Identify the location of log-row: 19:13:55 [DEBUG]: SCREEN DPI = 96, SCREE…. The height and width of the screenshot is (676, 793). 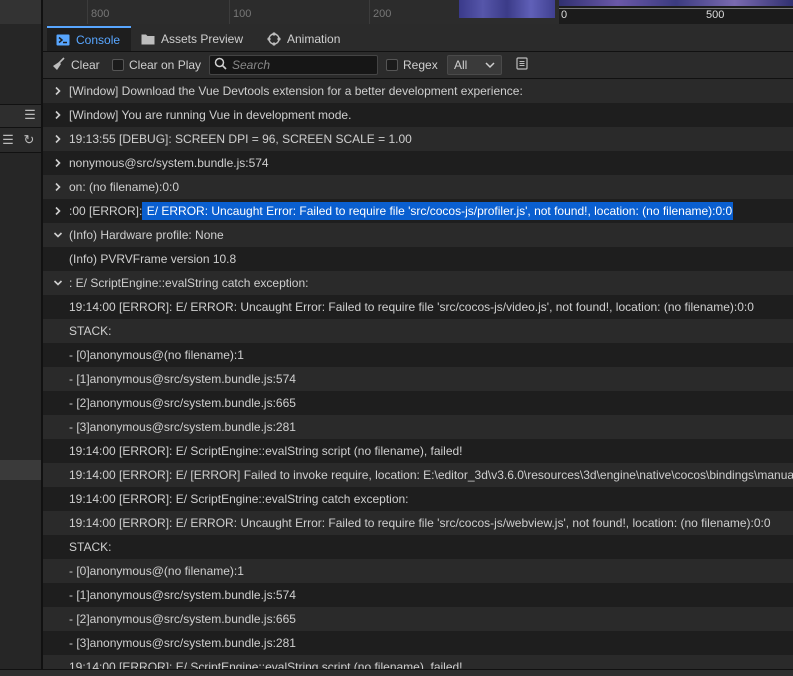
(418, 139).